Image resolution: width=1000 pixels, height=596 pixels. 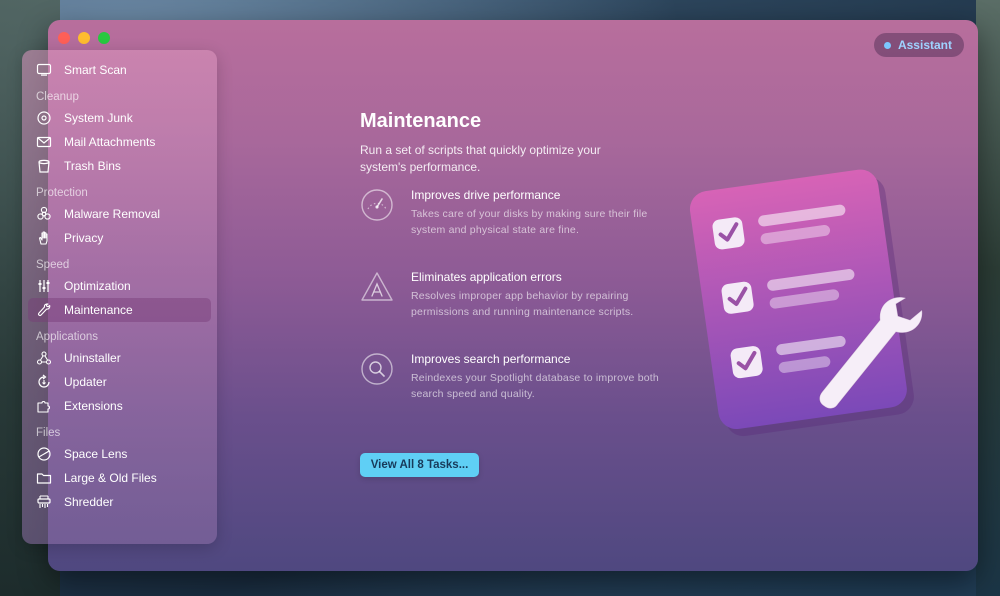 What do you see at coordinates (97, 286) in the screenshot?
I see `sidebar-item-label: Optimization` at bounding box center [97, 286].